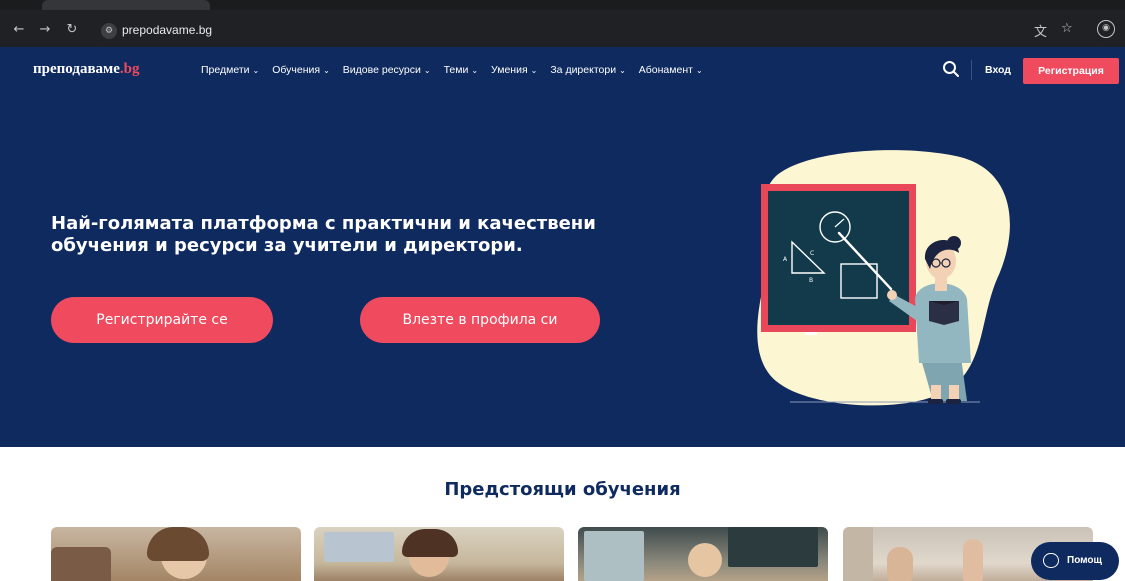 This screenshot has width=1125, height=581. I want to click on register-cta-button: Регистрирайте се, so click(162, 320).